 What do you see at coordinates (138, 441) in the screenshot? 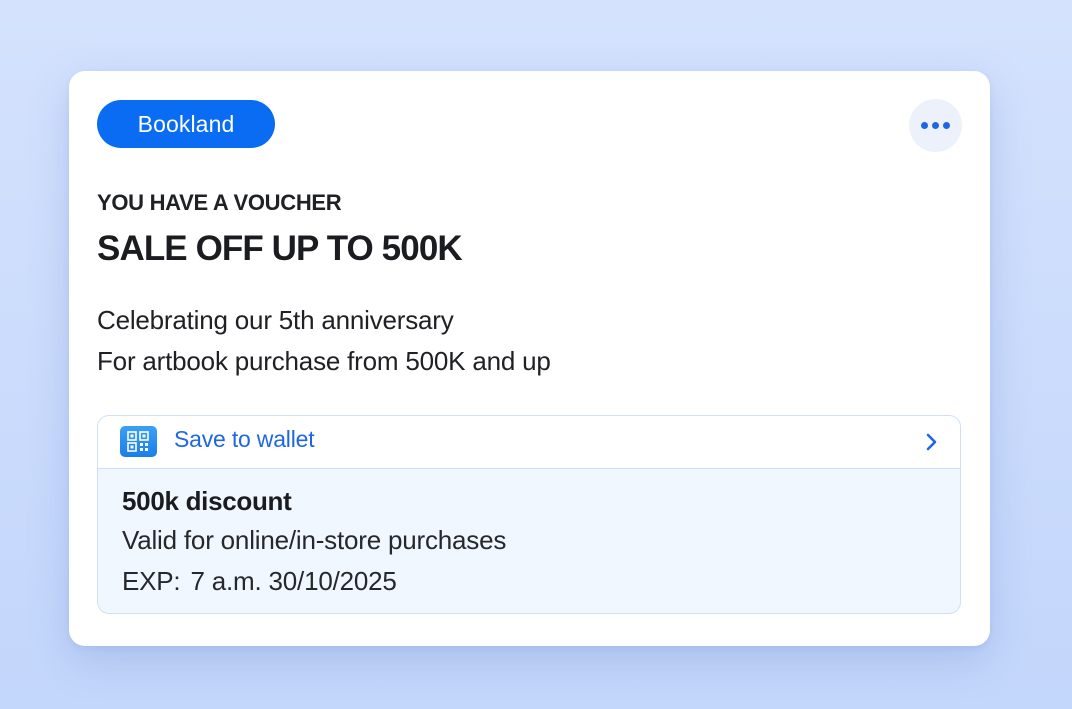
I see `qr-code-icon` at bounding box center [138, 441].